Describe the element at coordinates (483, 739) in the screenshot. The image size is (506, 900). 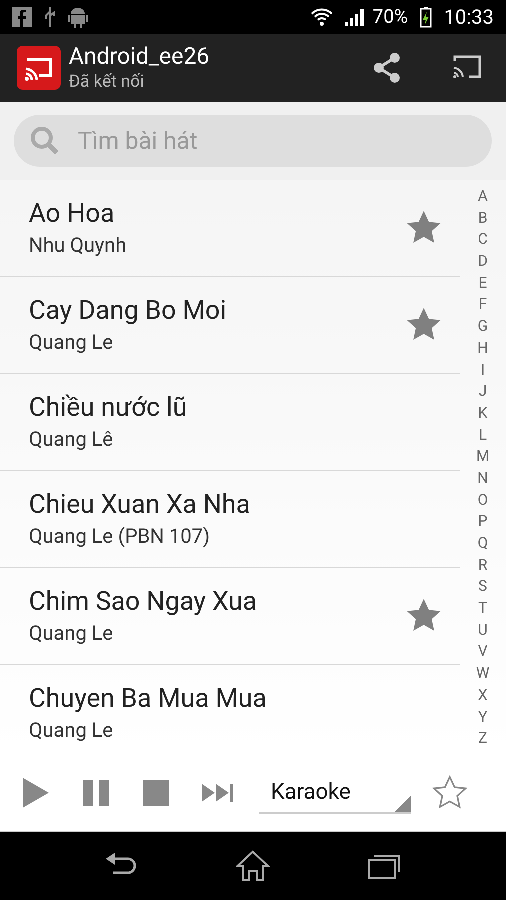
I see `index-letter: Z` at that location.